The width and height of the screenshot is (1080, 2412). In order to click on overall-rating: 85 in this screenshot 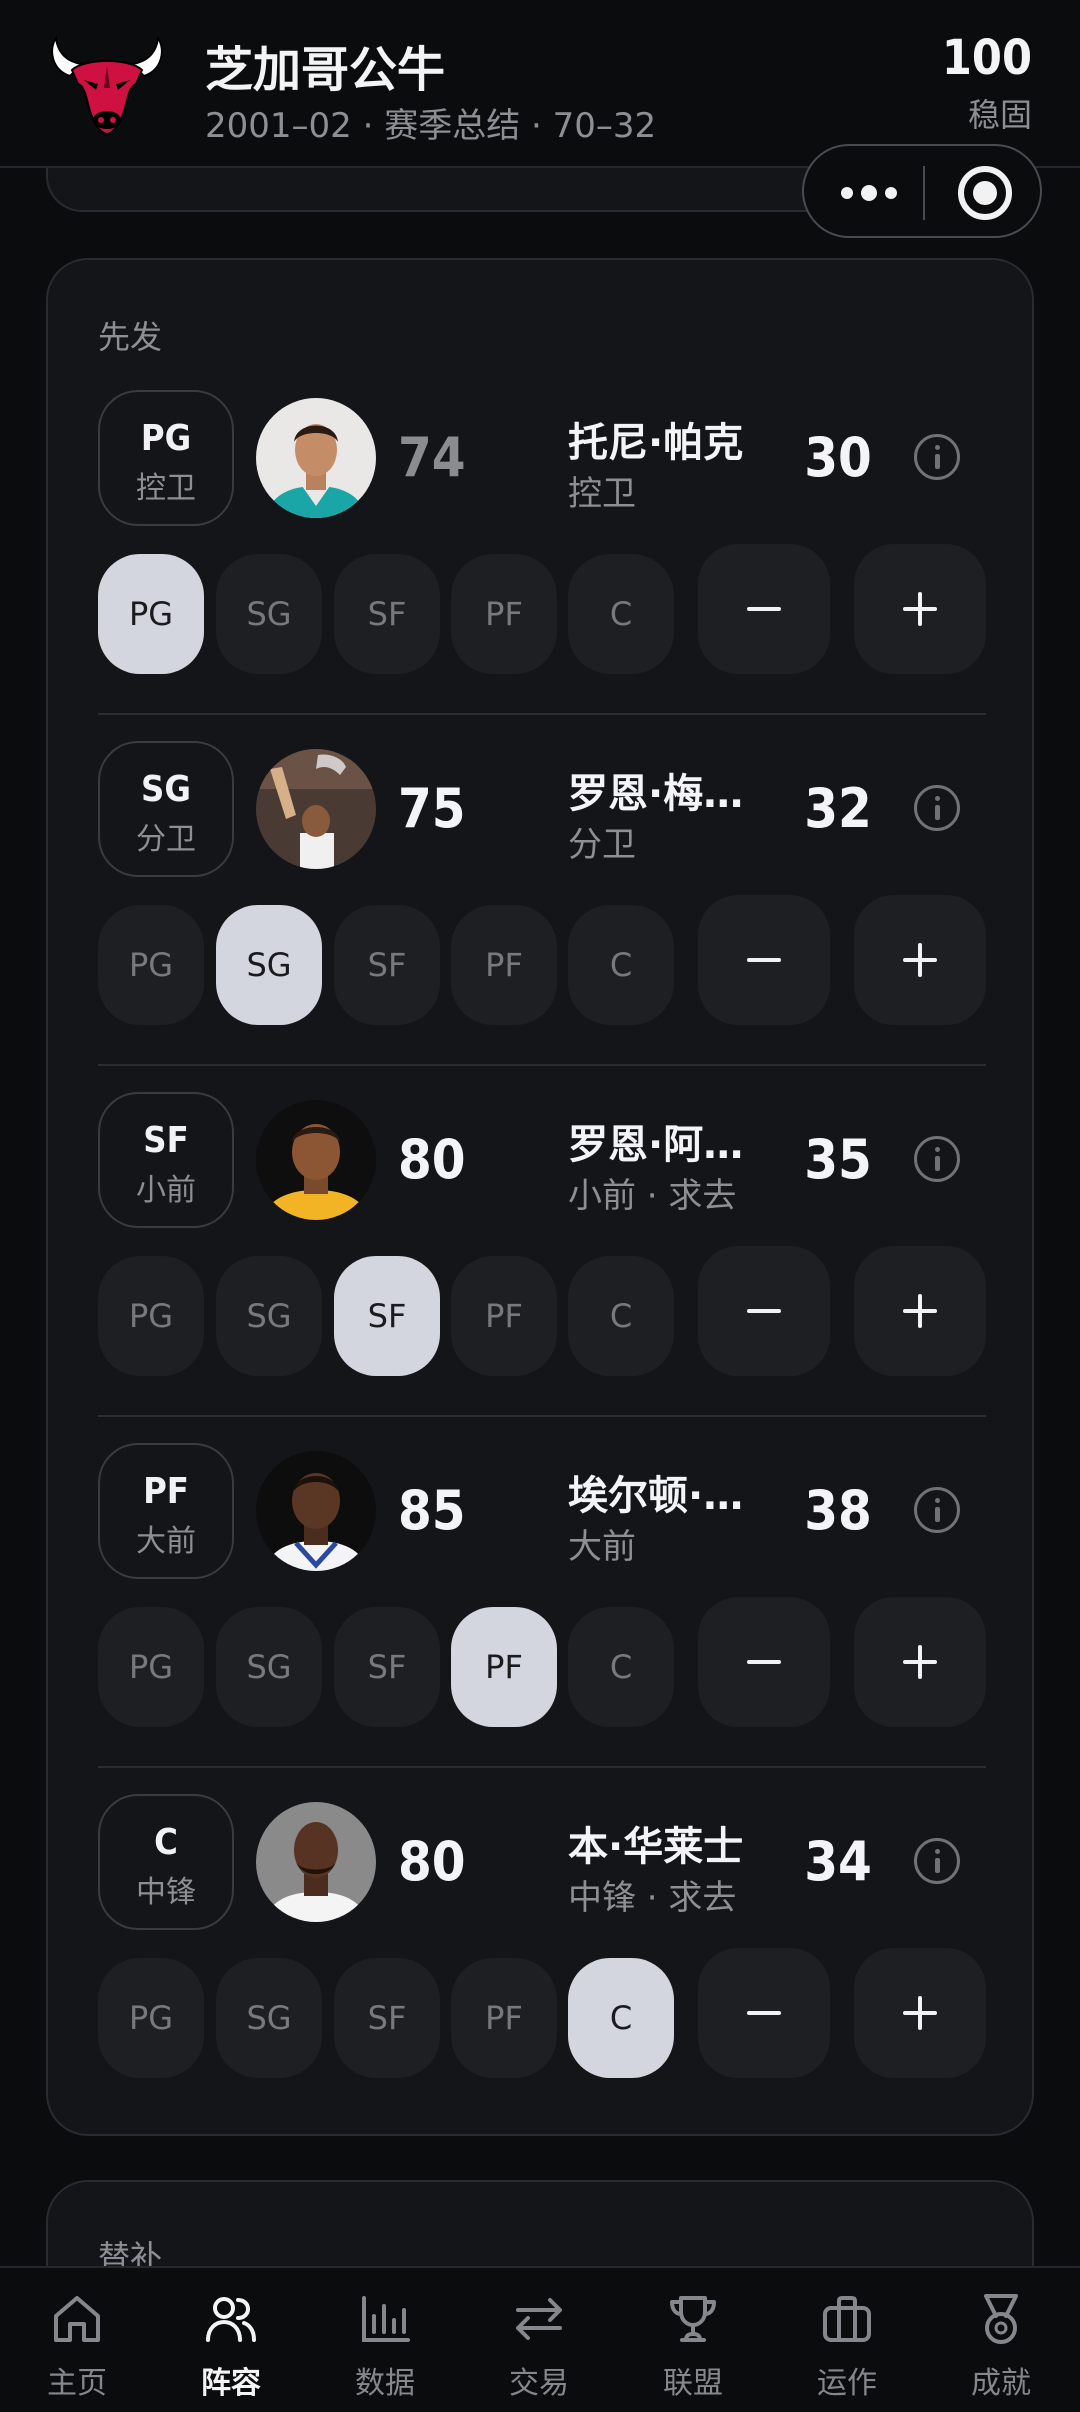, I will do `click(432, 1510)`.